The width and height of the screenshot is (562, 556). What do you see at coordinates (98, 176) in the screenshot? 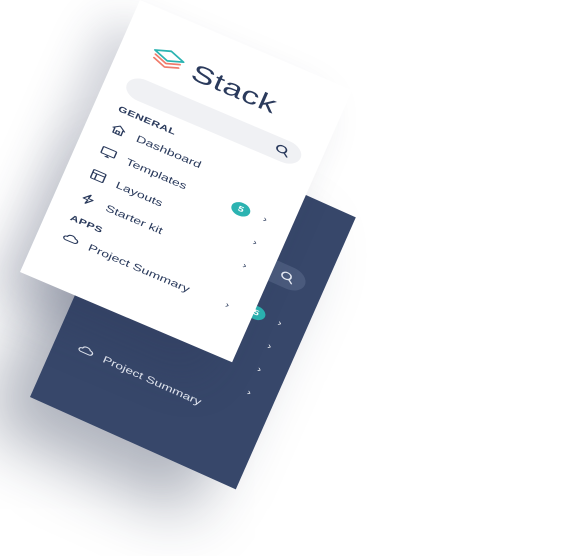
I see `layout-icon` at bounding box center [98, 176].